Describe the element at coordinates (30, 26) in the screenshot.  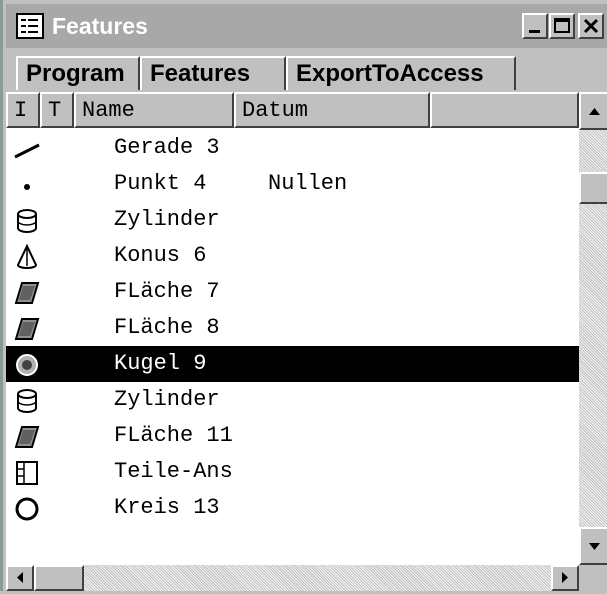
I see `list-icon` at that location.